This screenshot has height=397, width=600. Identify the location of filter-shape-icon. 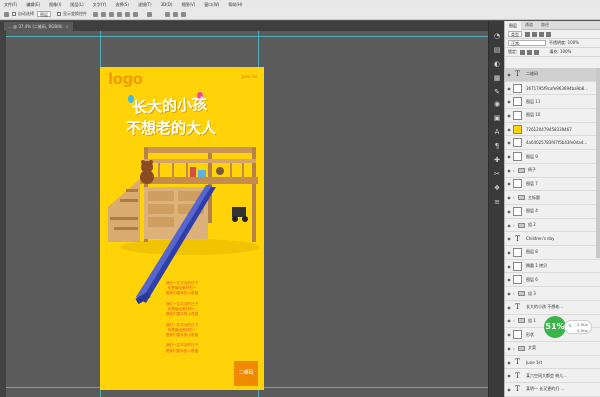
(548, 34).